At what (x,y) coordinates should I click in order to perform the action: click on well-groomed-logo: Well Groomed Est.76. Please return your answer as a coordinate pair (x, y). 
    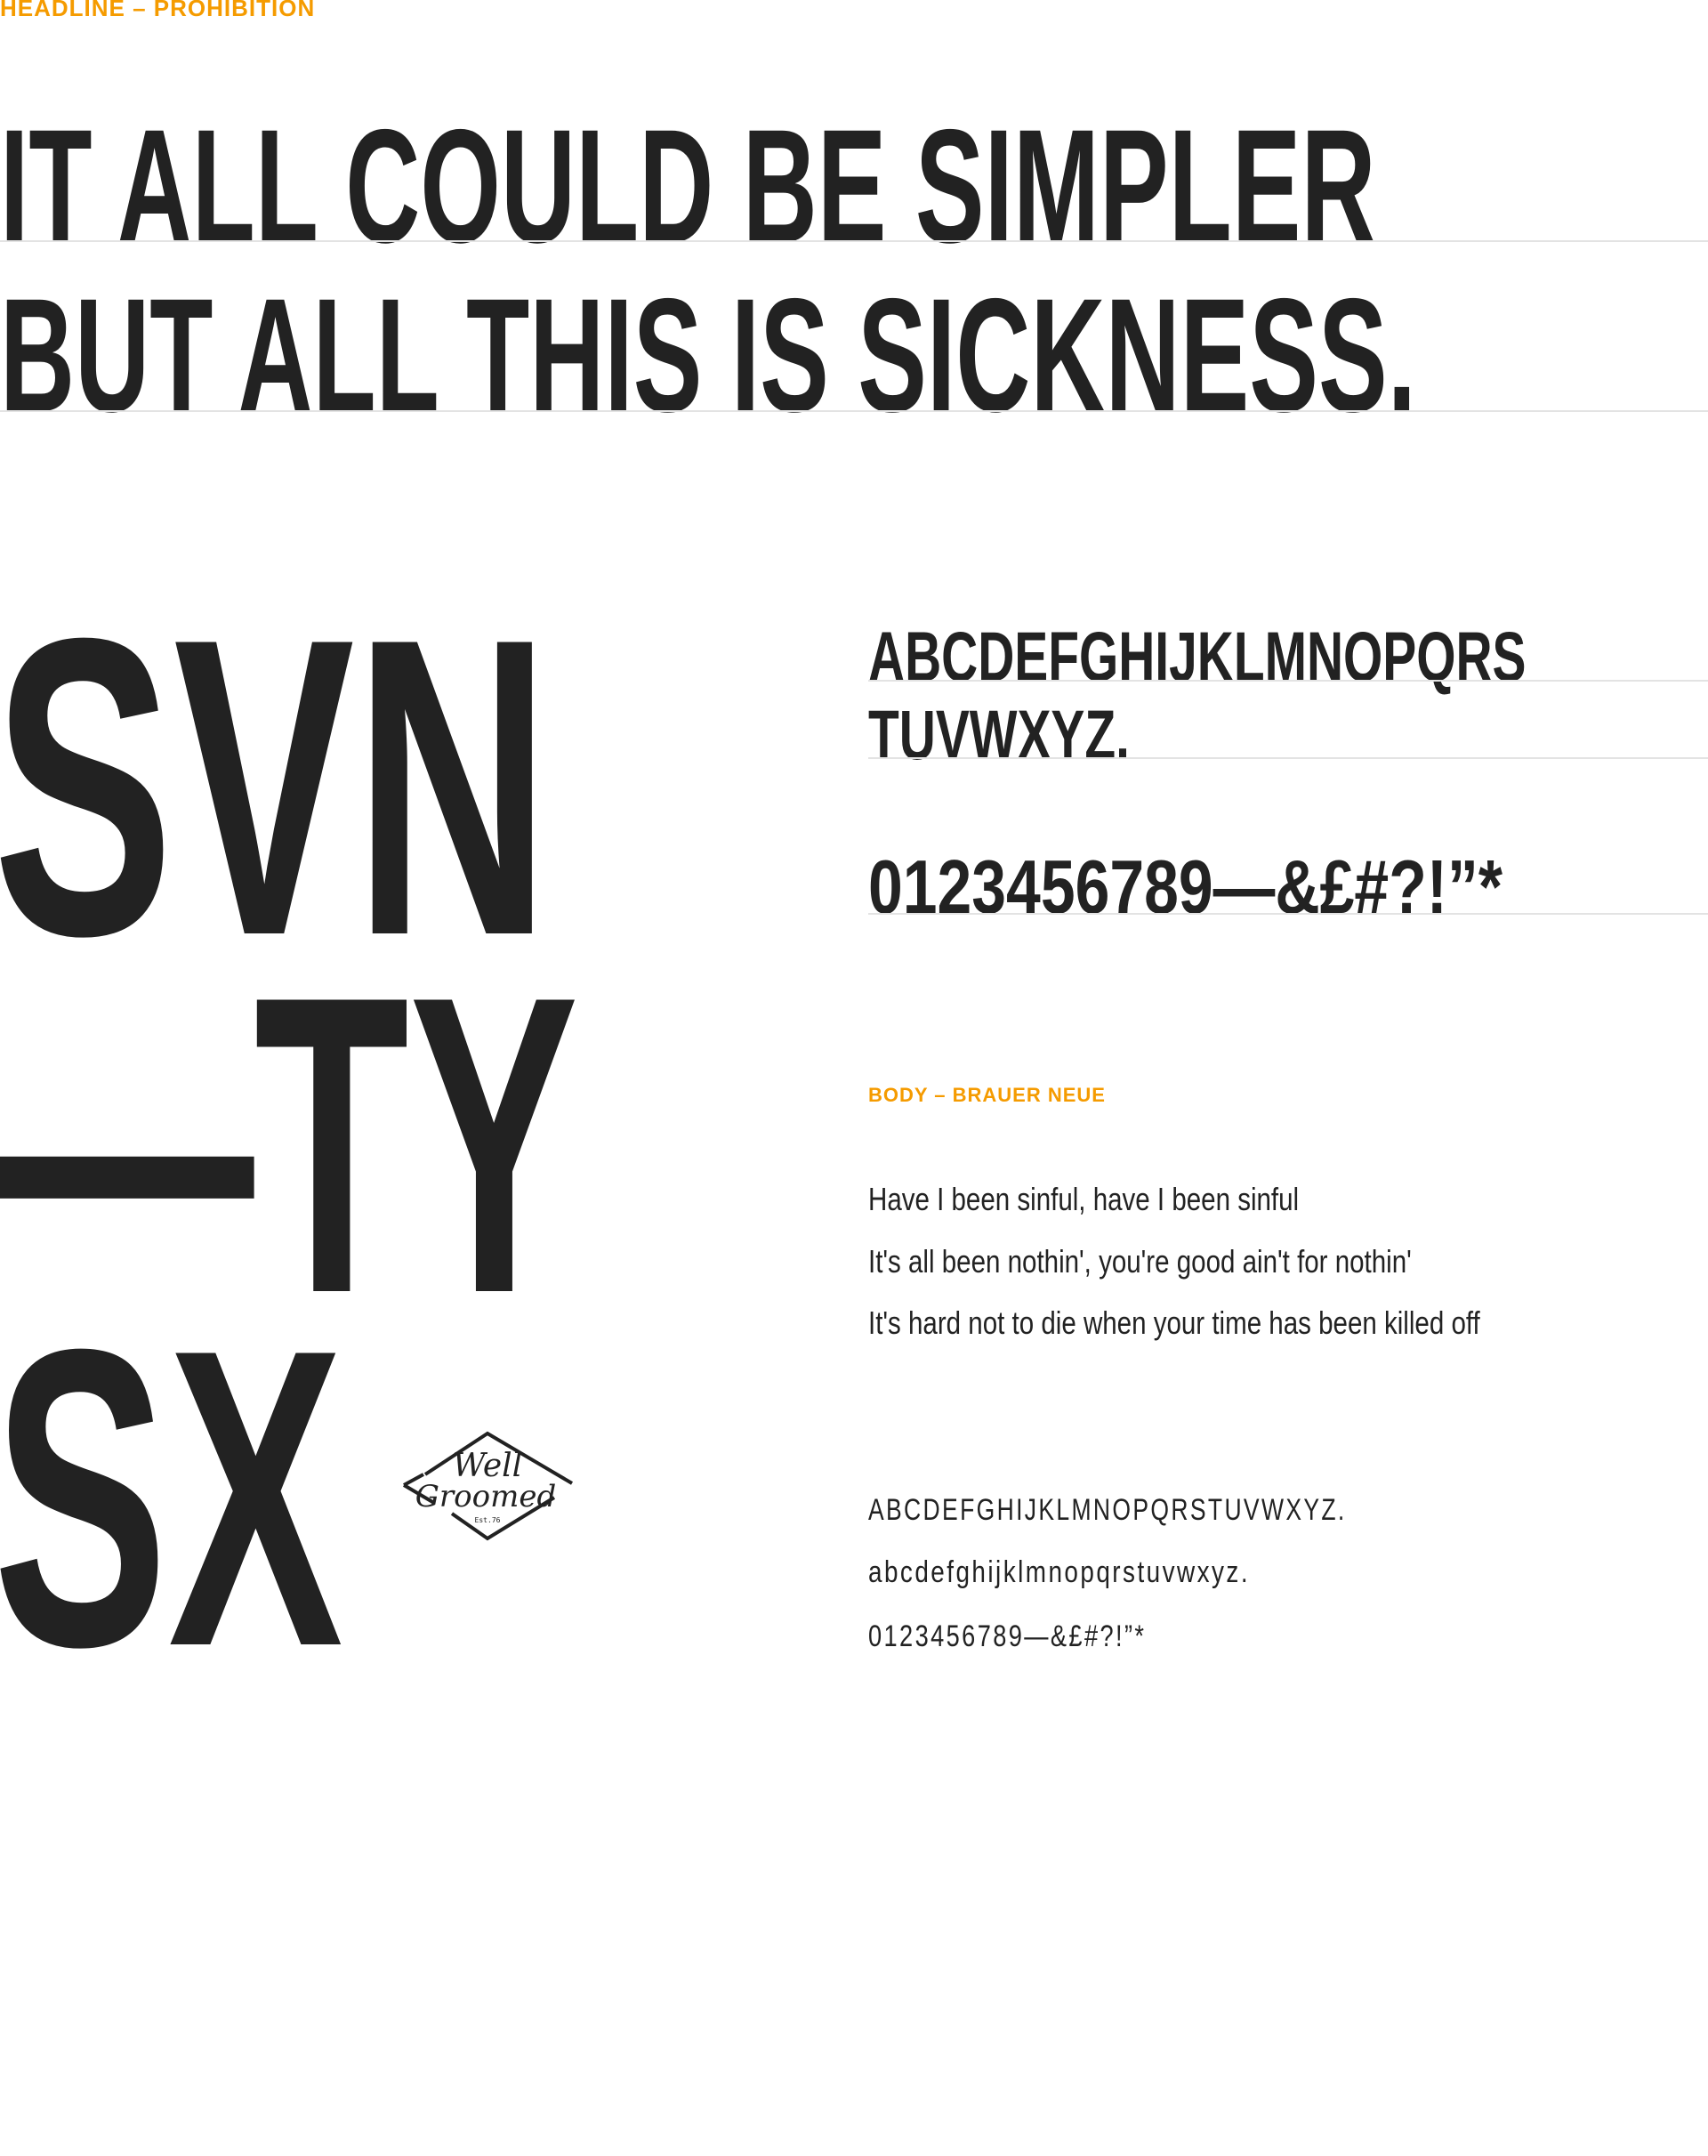
    Looking at the image, I should click on (487, 1487).